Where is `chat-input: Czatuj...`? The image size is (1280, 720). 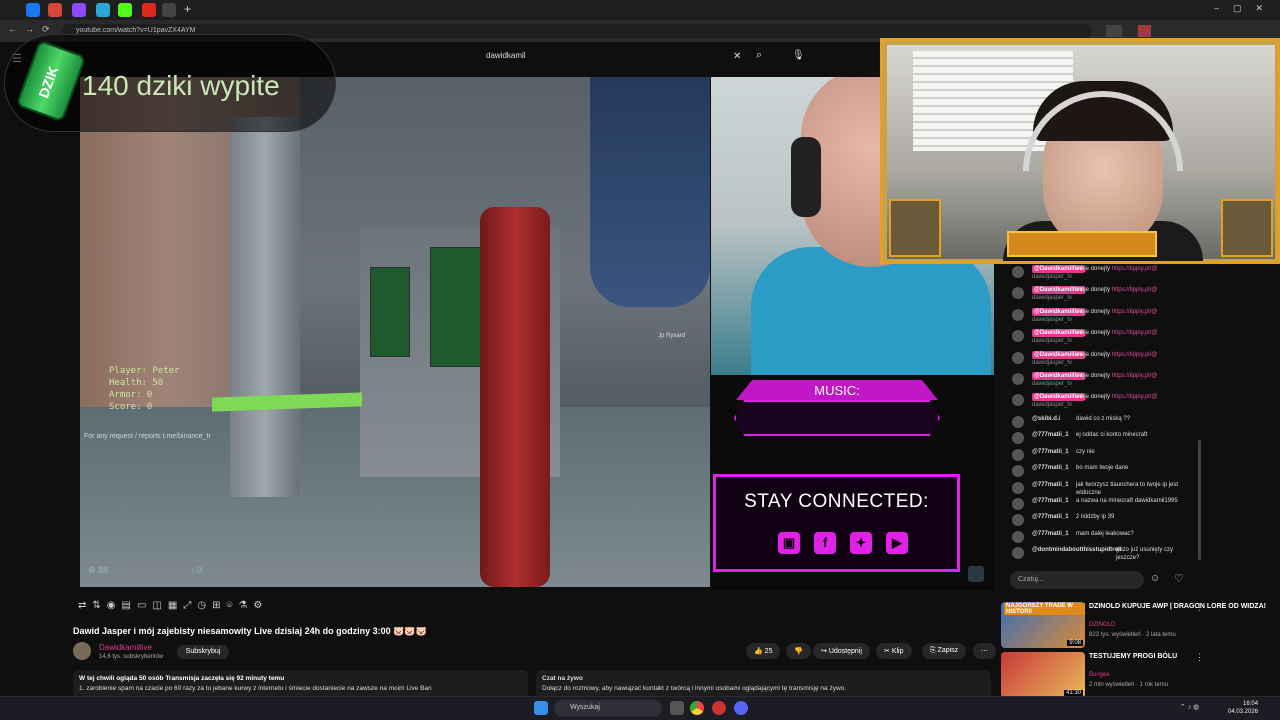 chat-input: Czatuj... is located at coordinates (1077, 580).